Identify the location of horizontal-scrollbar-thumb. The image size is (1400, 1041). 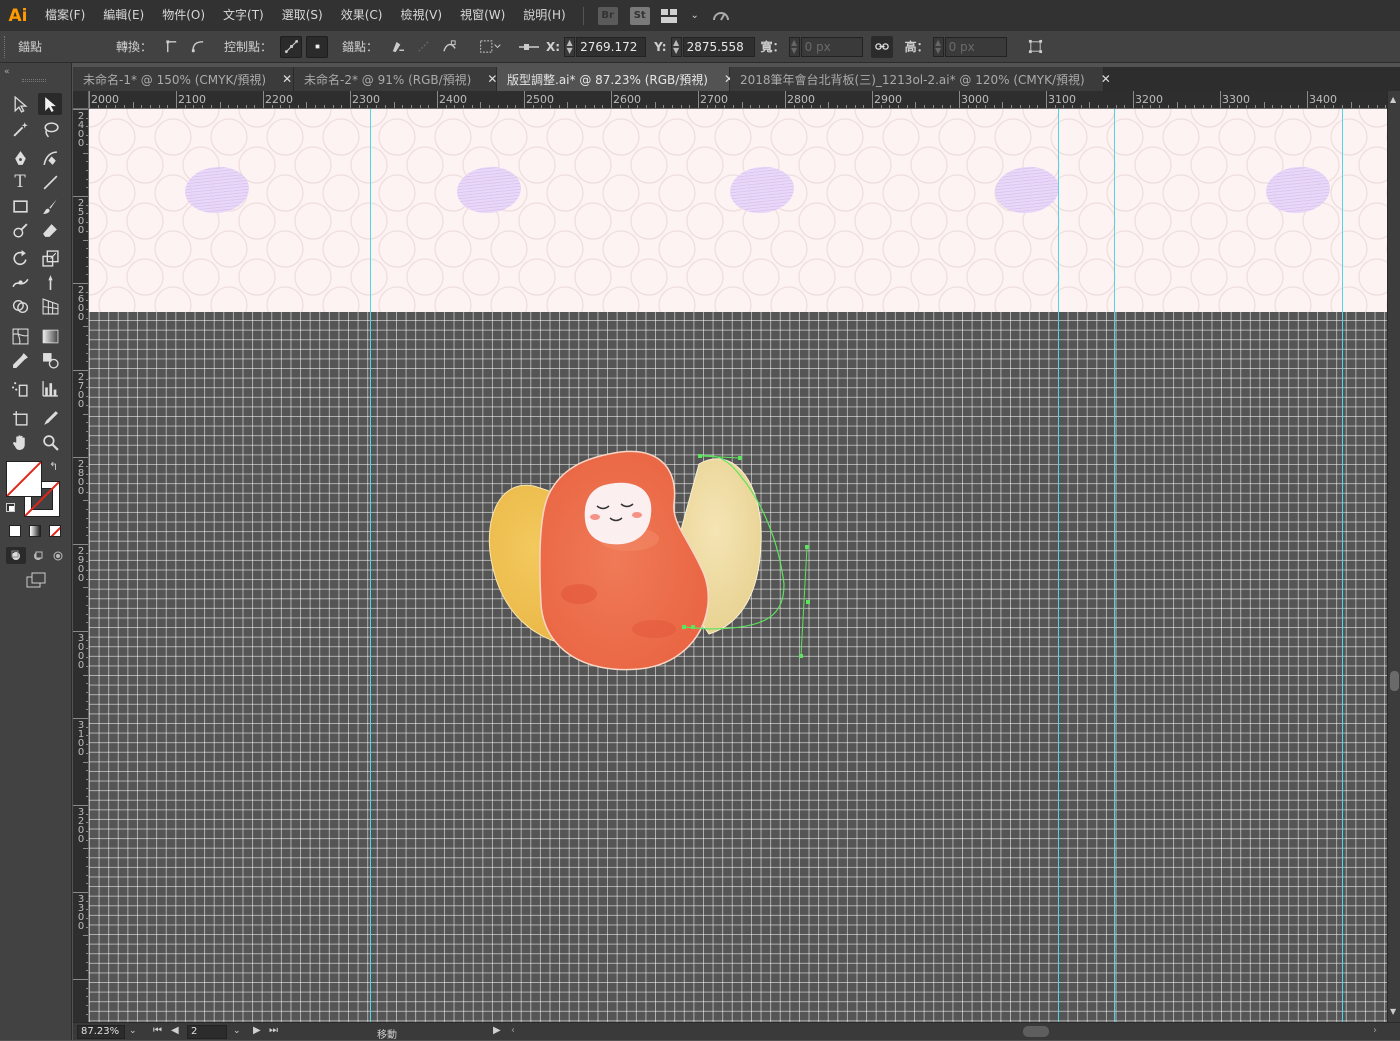
(1036, 1031).